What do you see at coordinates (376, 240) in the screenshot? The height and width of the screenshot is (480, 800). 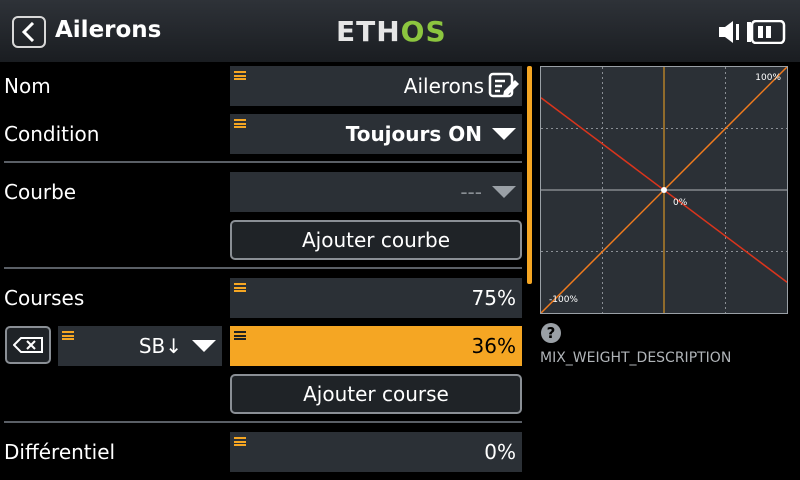 I see `add-curve-button: Ajouter courbe` at bounding box center [376, 240].